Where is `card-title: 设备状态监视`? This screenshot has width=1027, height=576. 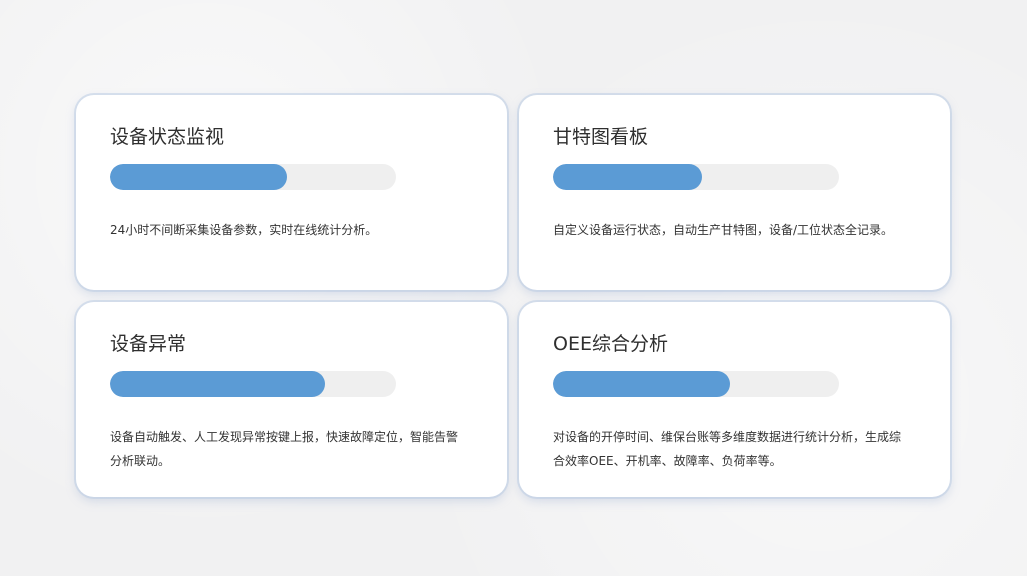
card-title: 设备状态监视 is located at coordinates (167, 137).